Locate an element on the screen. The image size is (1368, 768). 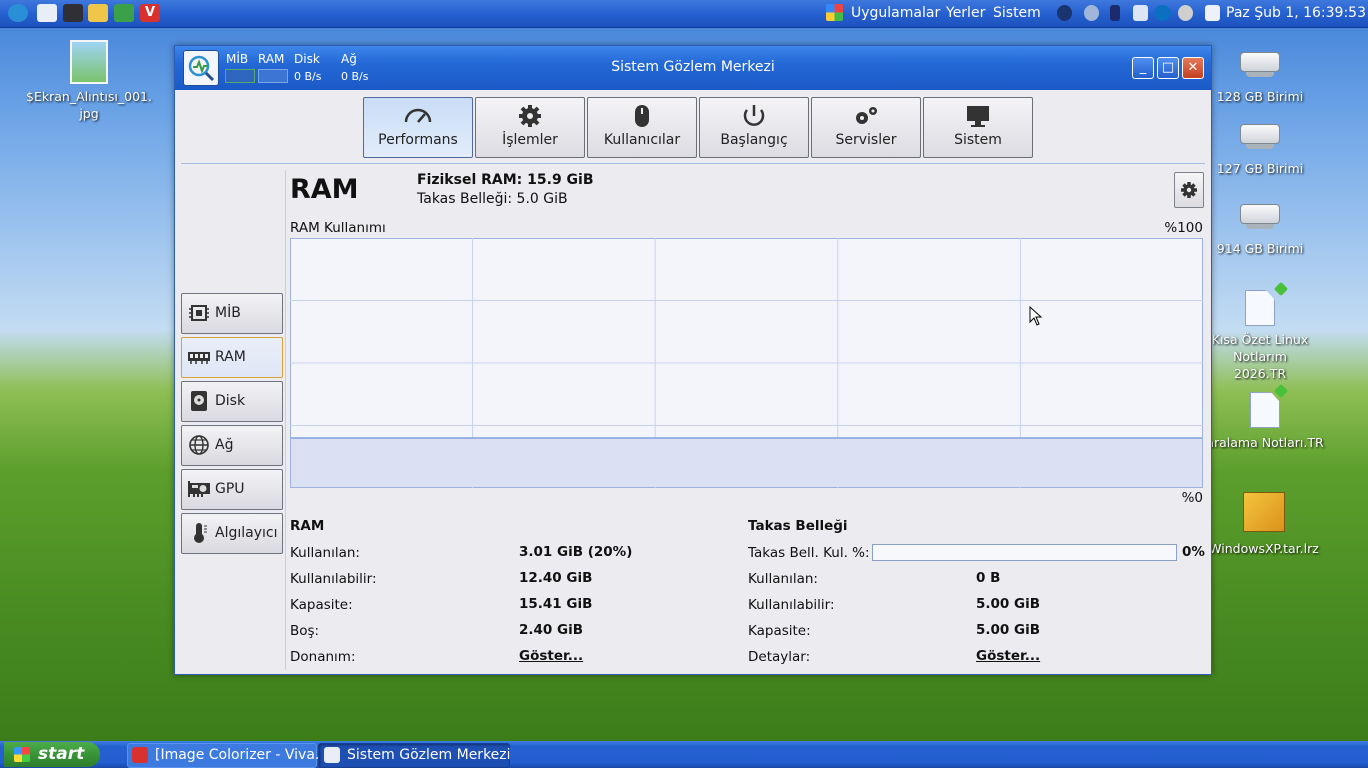
swap-capacity-label: Kapasite: is located at coordinates (779, 631).